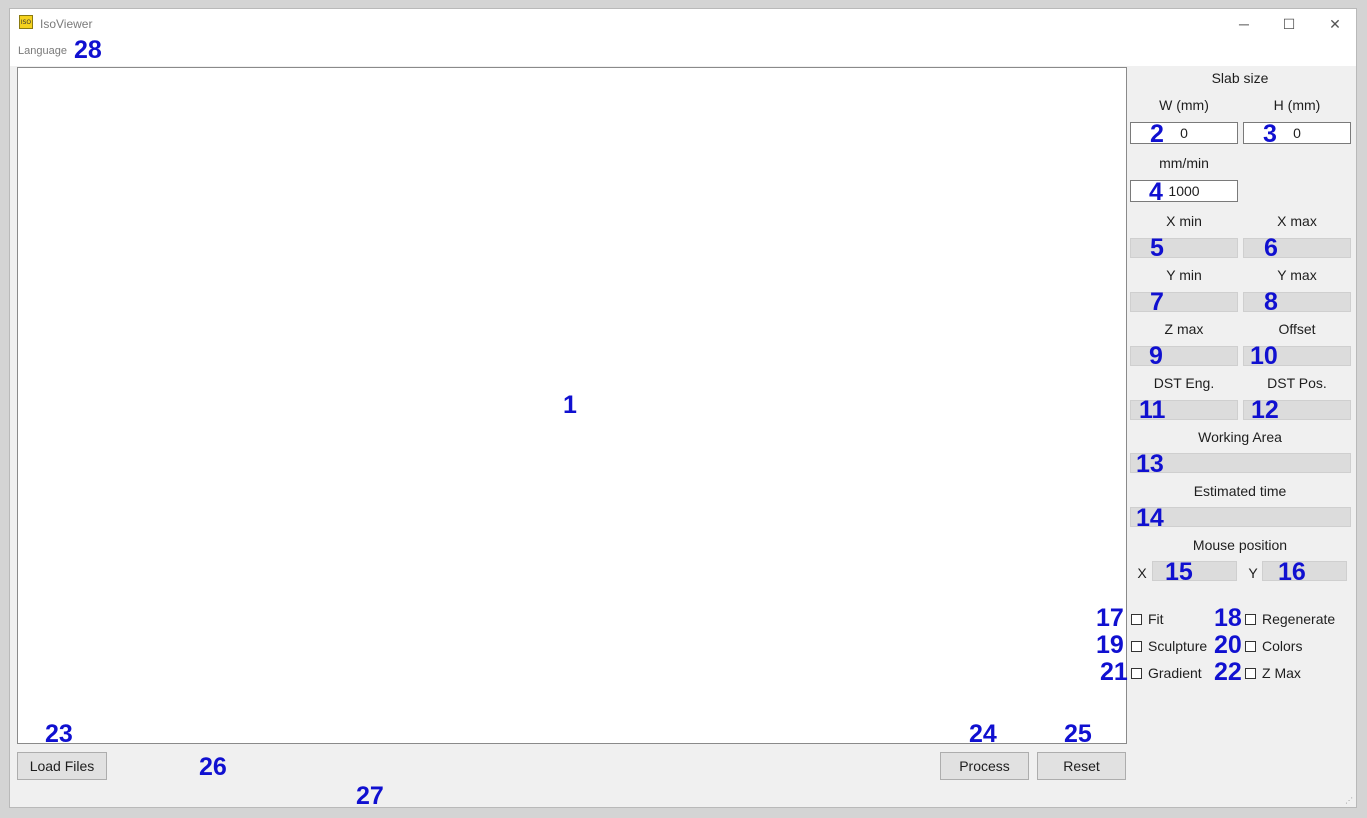 The height and width of the screenshot is (818, 1367). Describe the element at coordinates (1297, 105) in the screenshot. I see `height-label: H (mm)` at that location.